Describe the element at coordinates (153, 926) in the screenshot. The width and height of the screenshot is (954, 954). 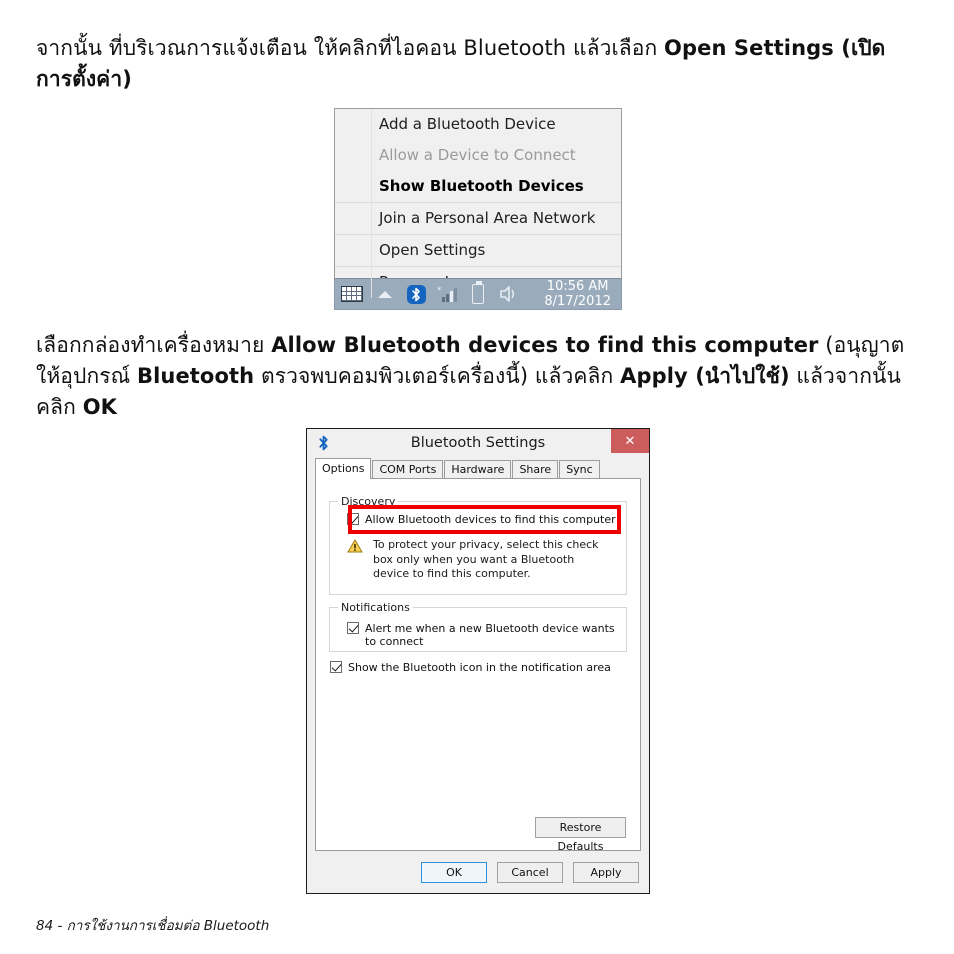
I see `page-footer: 84 - การใช้งานการเชื่อมต่อ Bluetooth` at that location.